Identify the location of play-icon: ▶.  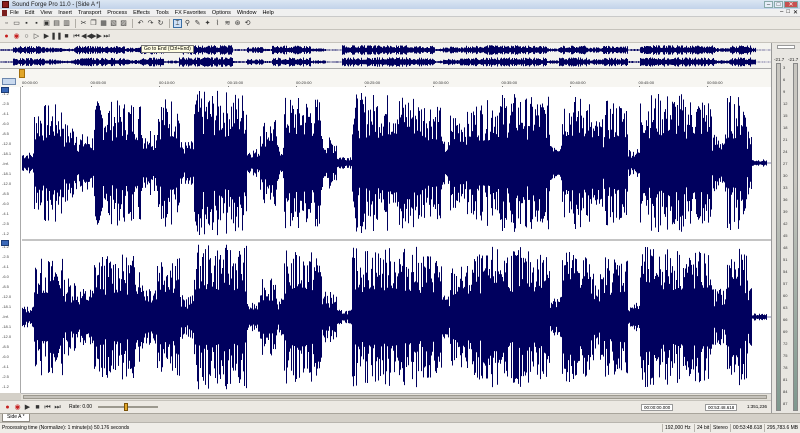
(46, 36).